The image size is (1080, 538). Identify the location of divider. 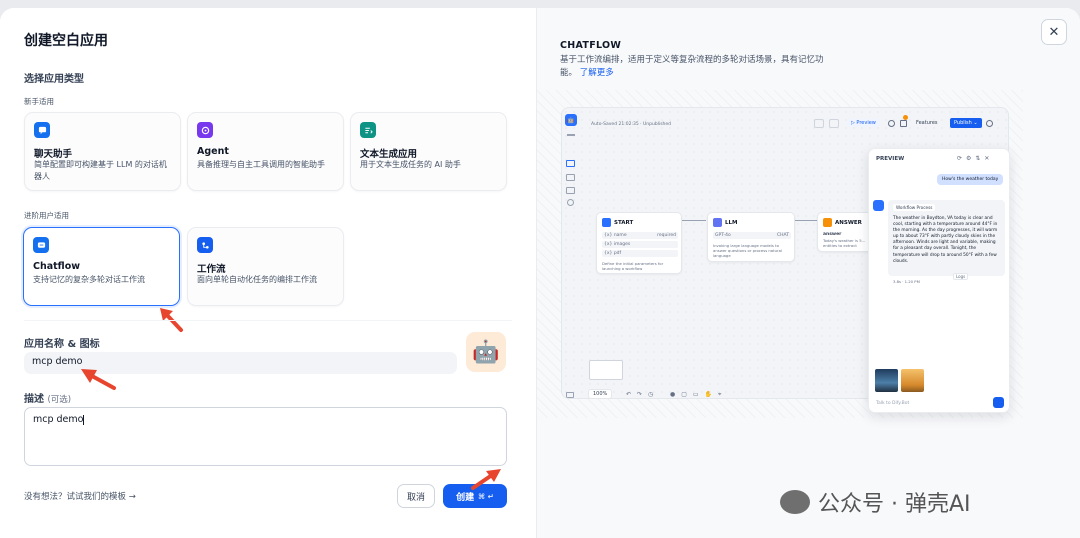
(268, 320).